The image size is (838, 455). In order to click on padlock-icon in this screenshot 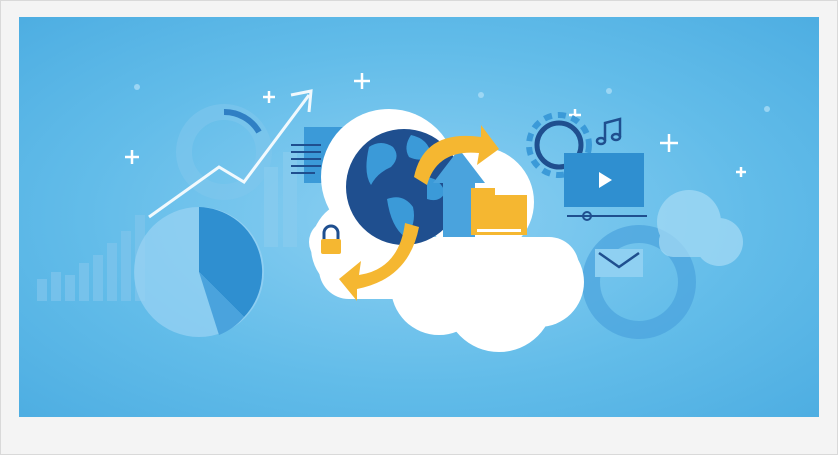, I will do `click(331, 242)`.